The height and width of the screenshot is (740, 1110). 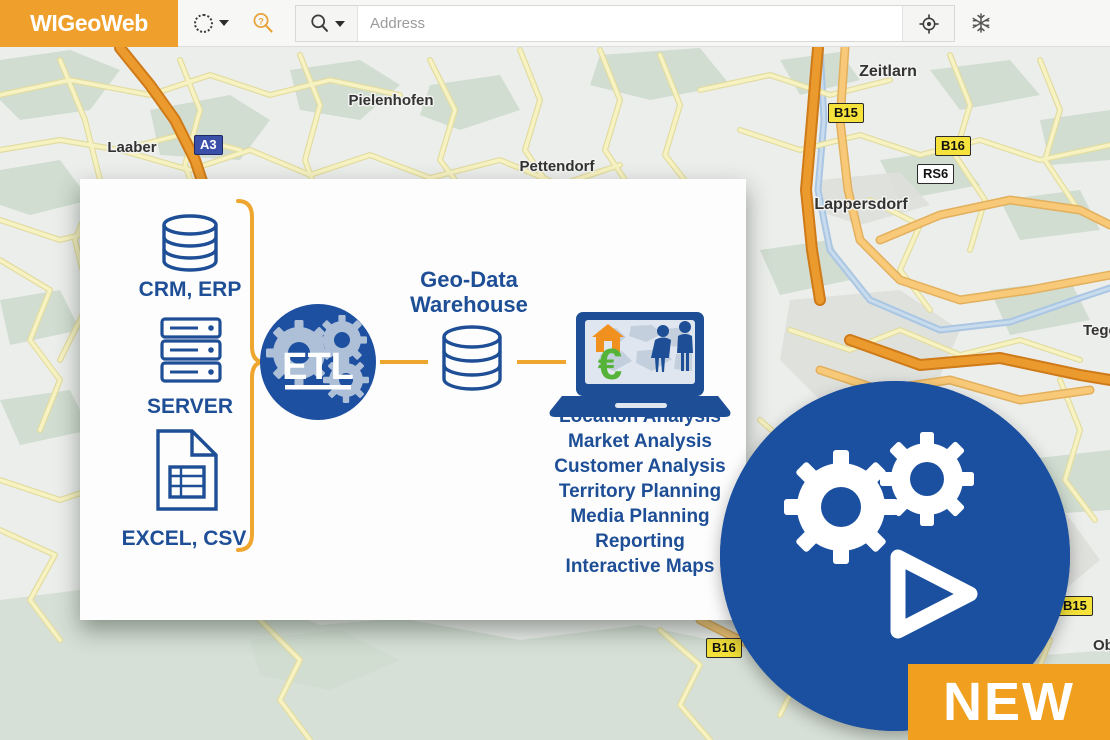 I want to click on new-badge-label: NEW, so click(x=1009, y=702).